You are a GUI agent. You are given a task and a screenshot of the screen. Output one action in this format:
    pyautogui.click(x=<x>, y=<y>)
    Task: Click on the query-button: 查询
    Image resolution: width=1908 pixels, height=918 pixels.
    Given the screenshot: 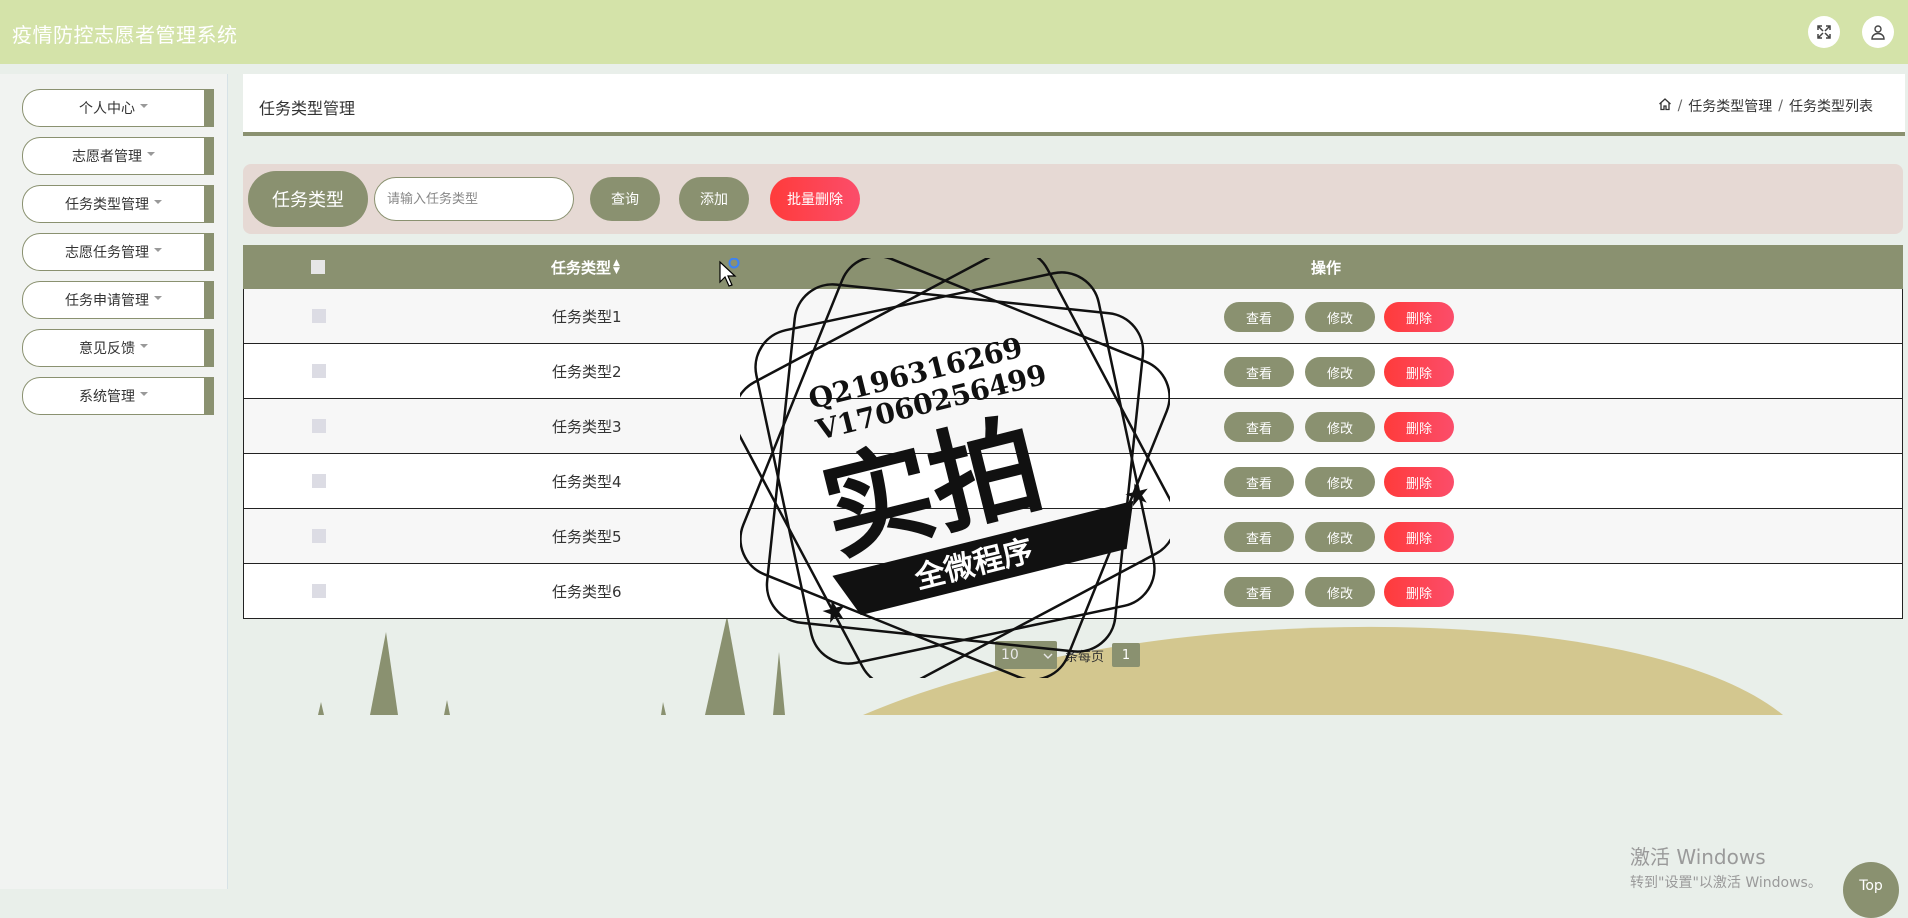 What is the action you would take?
    pyautogui.click(x=625, y=199)
    